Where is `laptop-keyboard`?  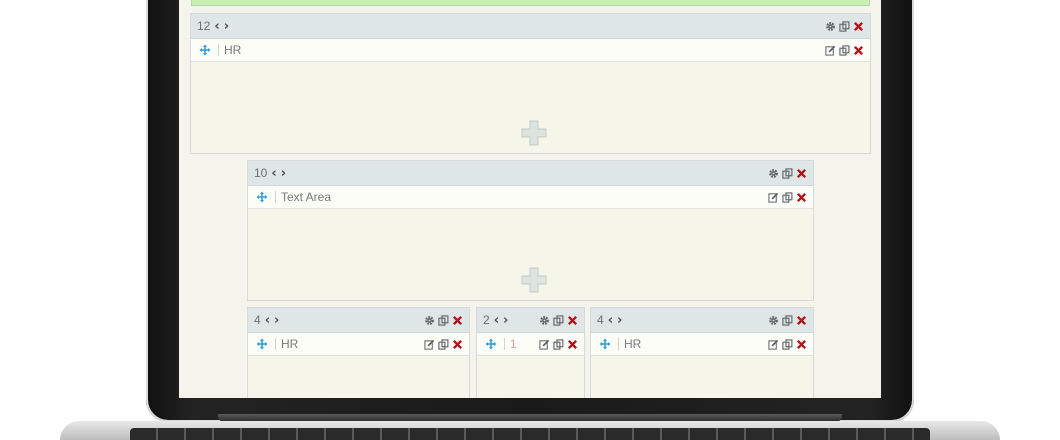 laptop-keyboard is located at coordinates (530, 434).